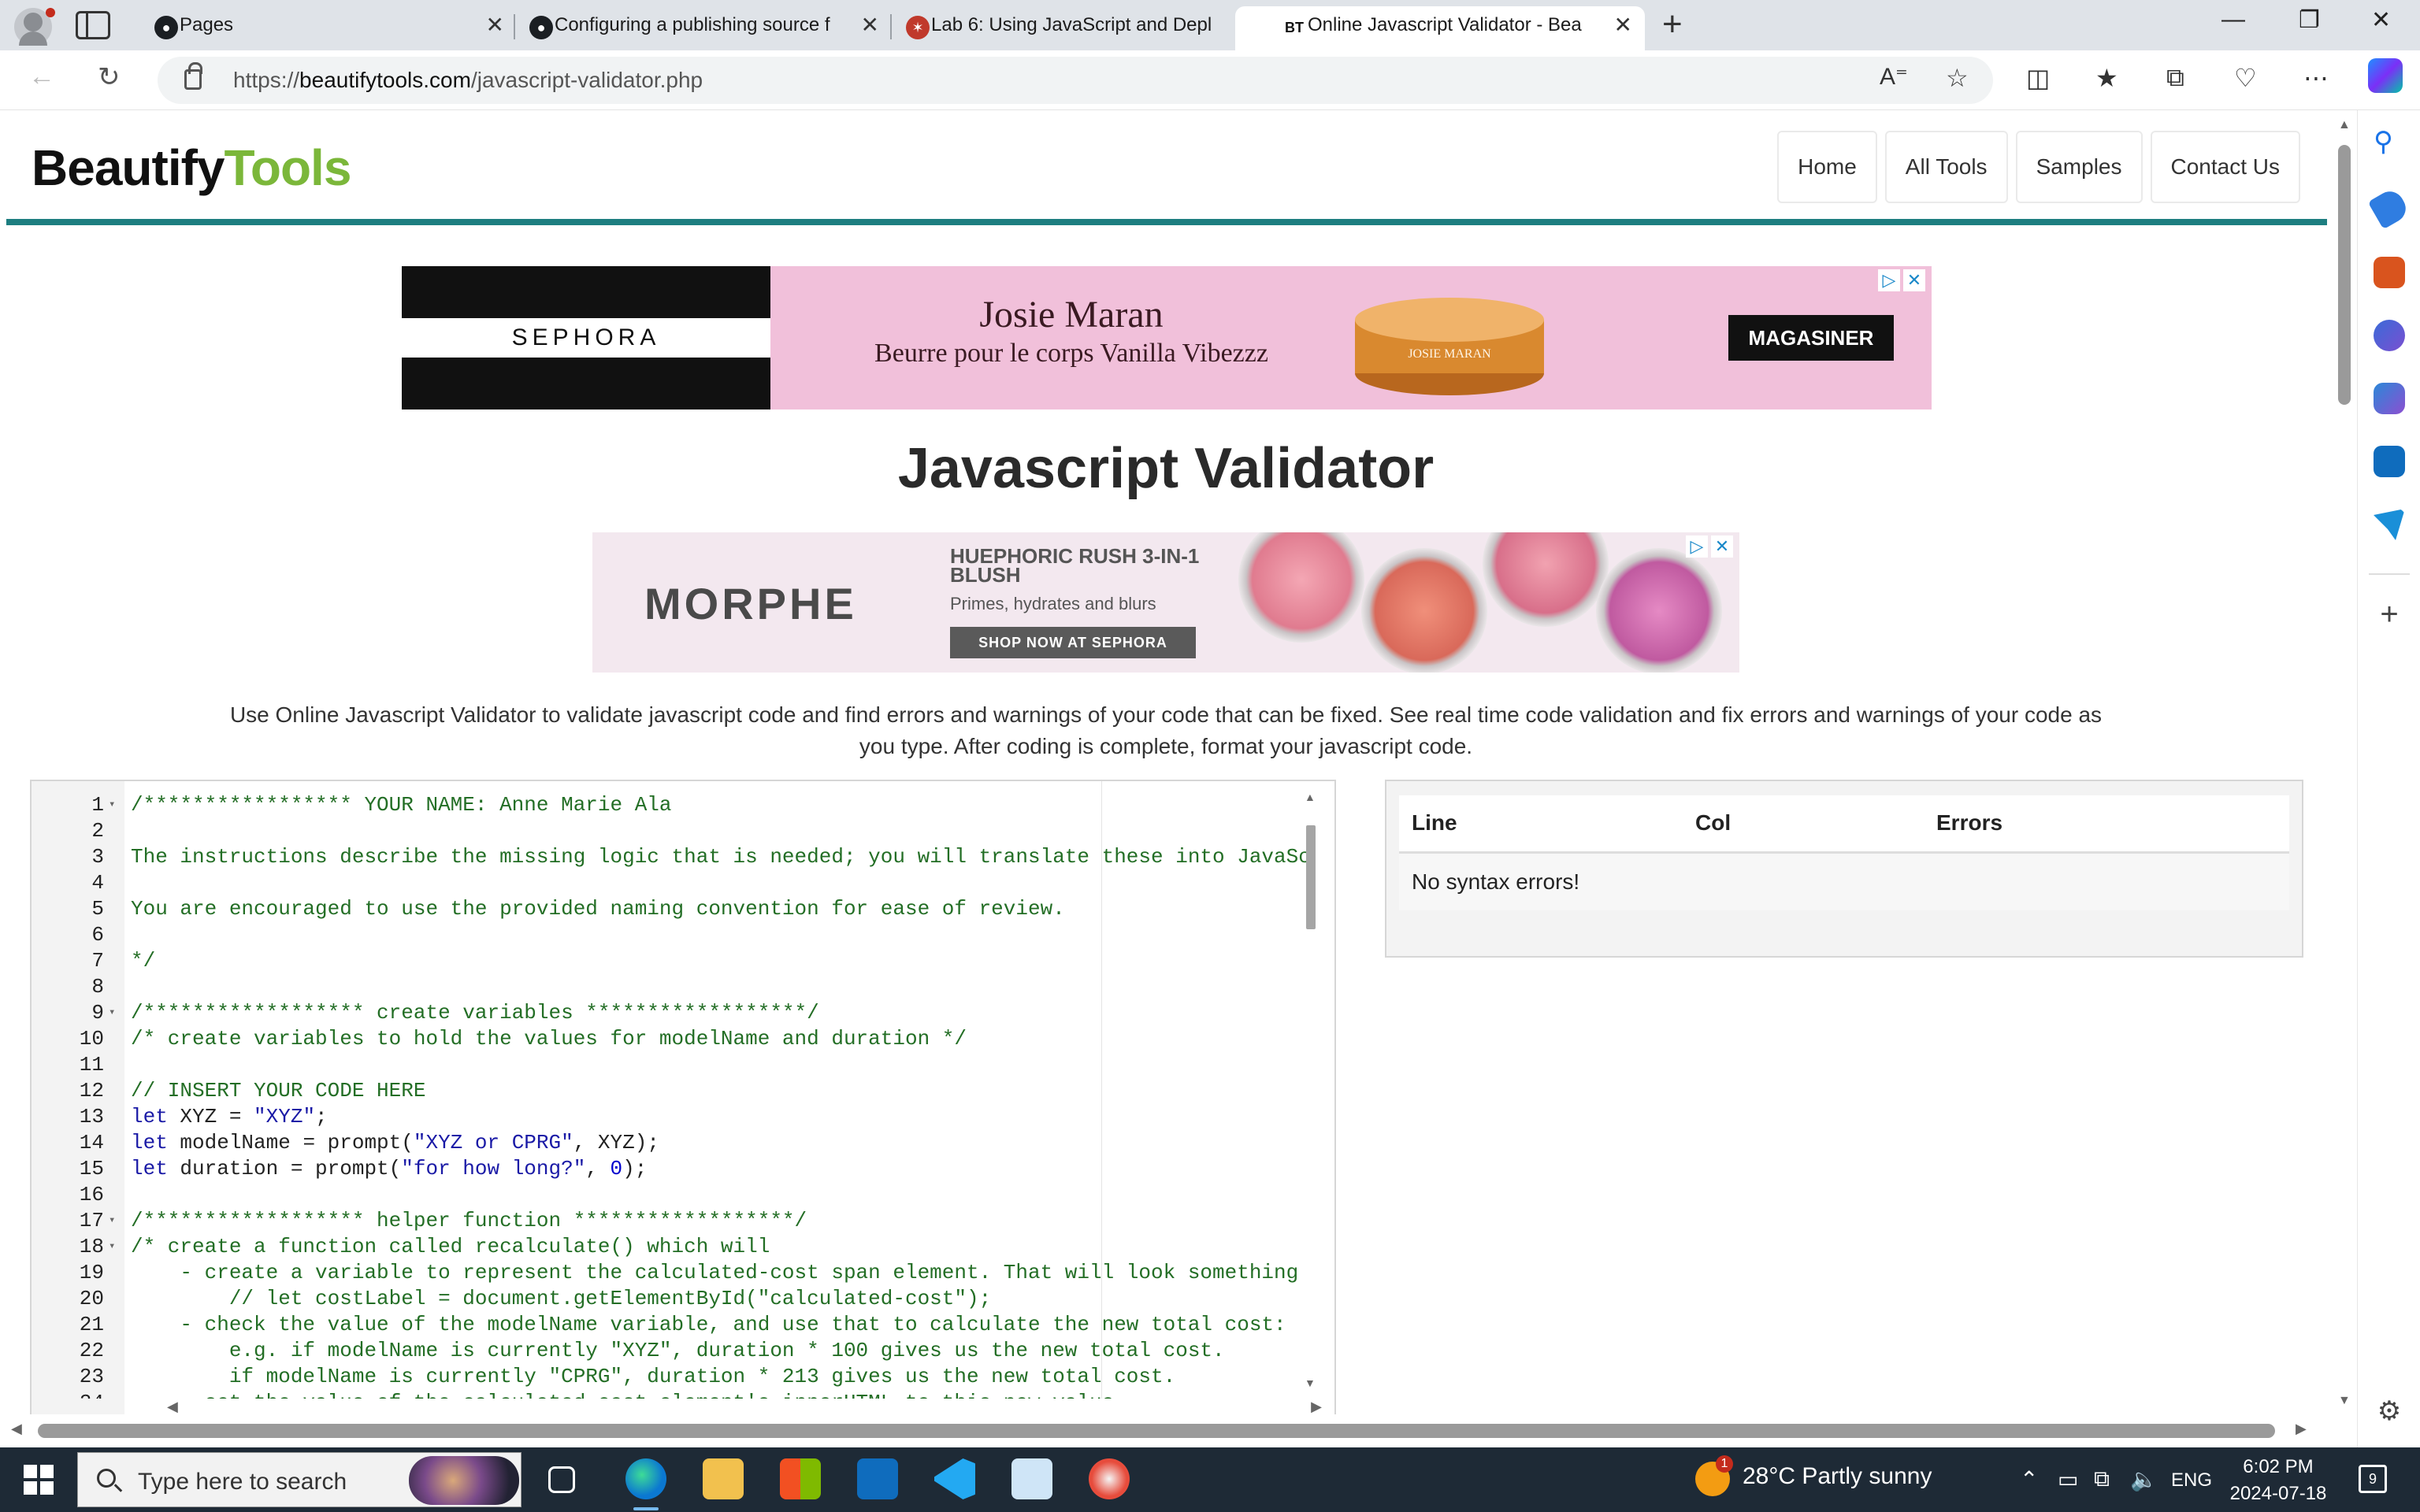  Describe the element at coordinates (1827, 167) in the screenshot. I see `nav-home: Home` at that location.